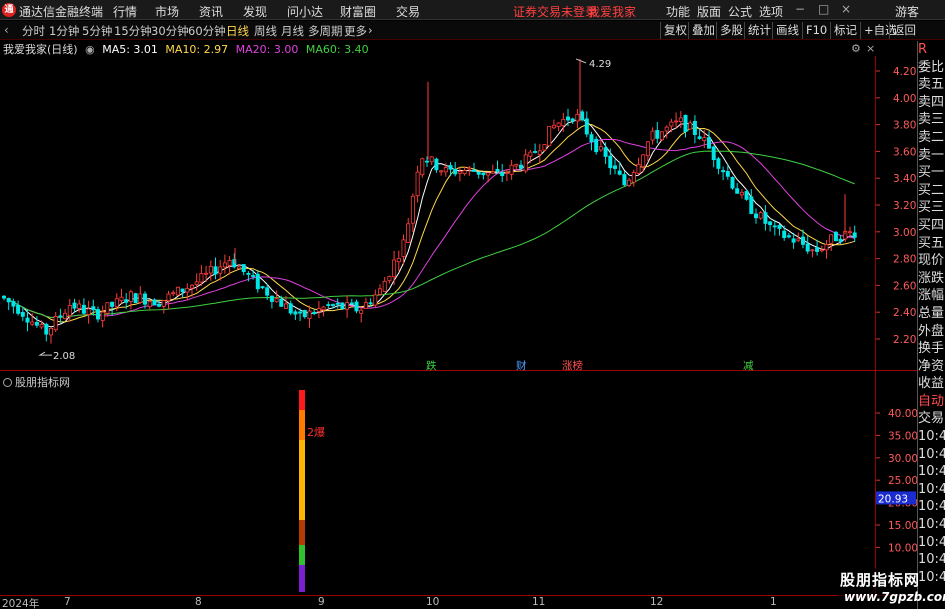 This screenshot has width=945, height=609. I want to click on menu-market: 市场, so click(167, 11).